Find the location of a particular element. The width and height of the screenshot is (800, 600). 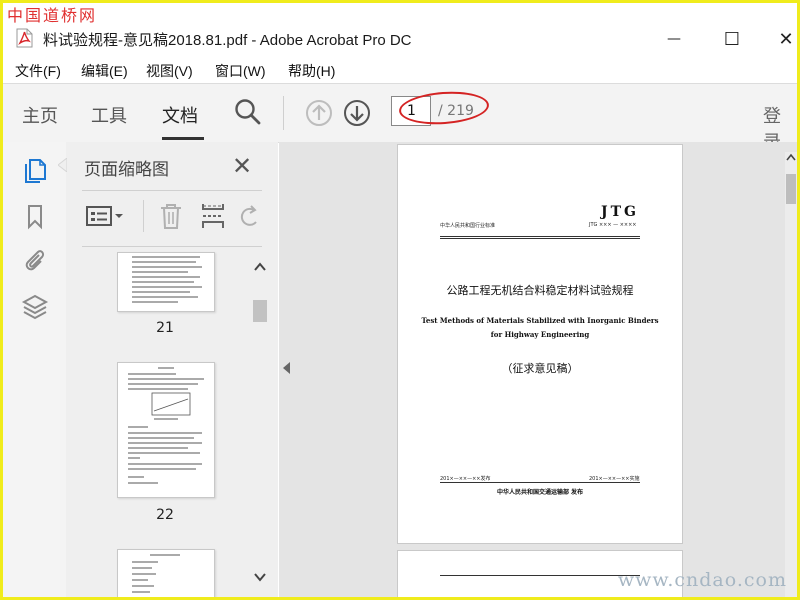

watermark-top-left: 中国道桥网 is located at coordinates (52, 15).